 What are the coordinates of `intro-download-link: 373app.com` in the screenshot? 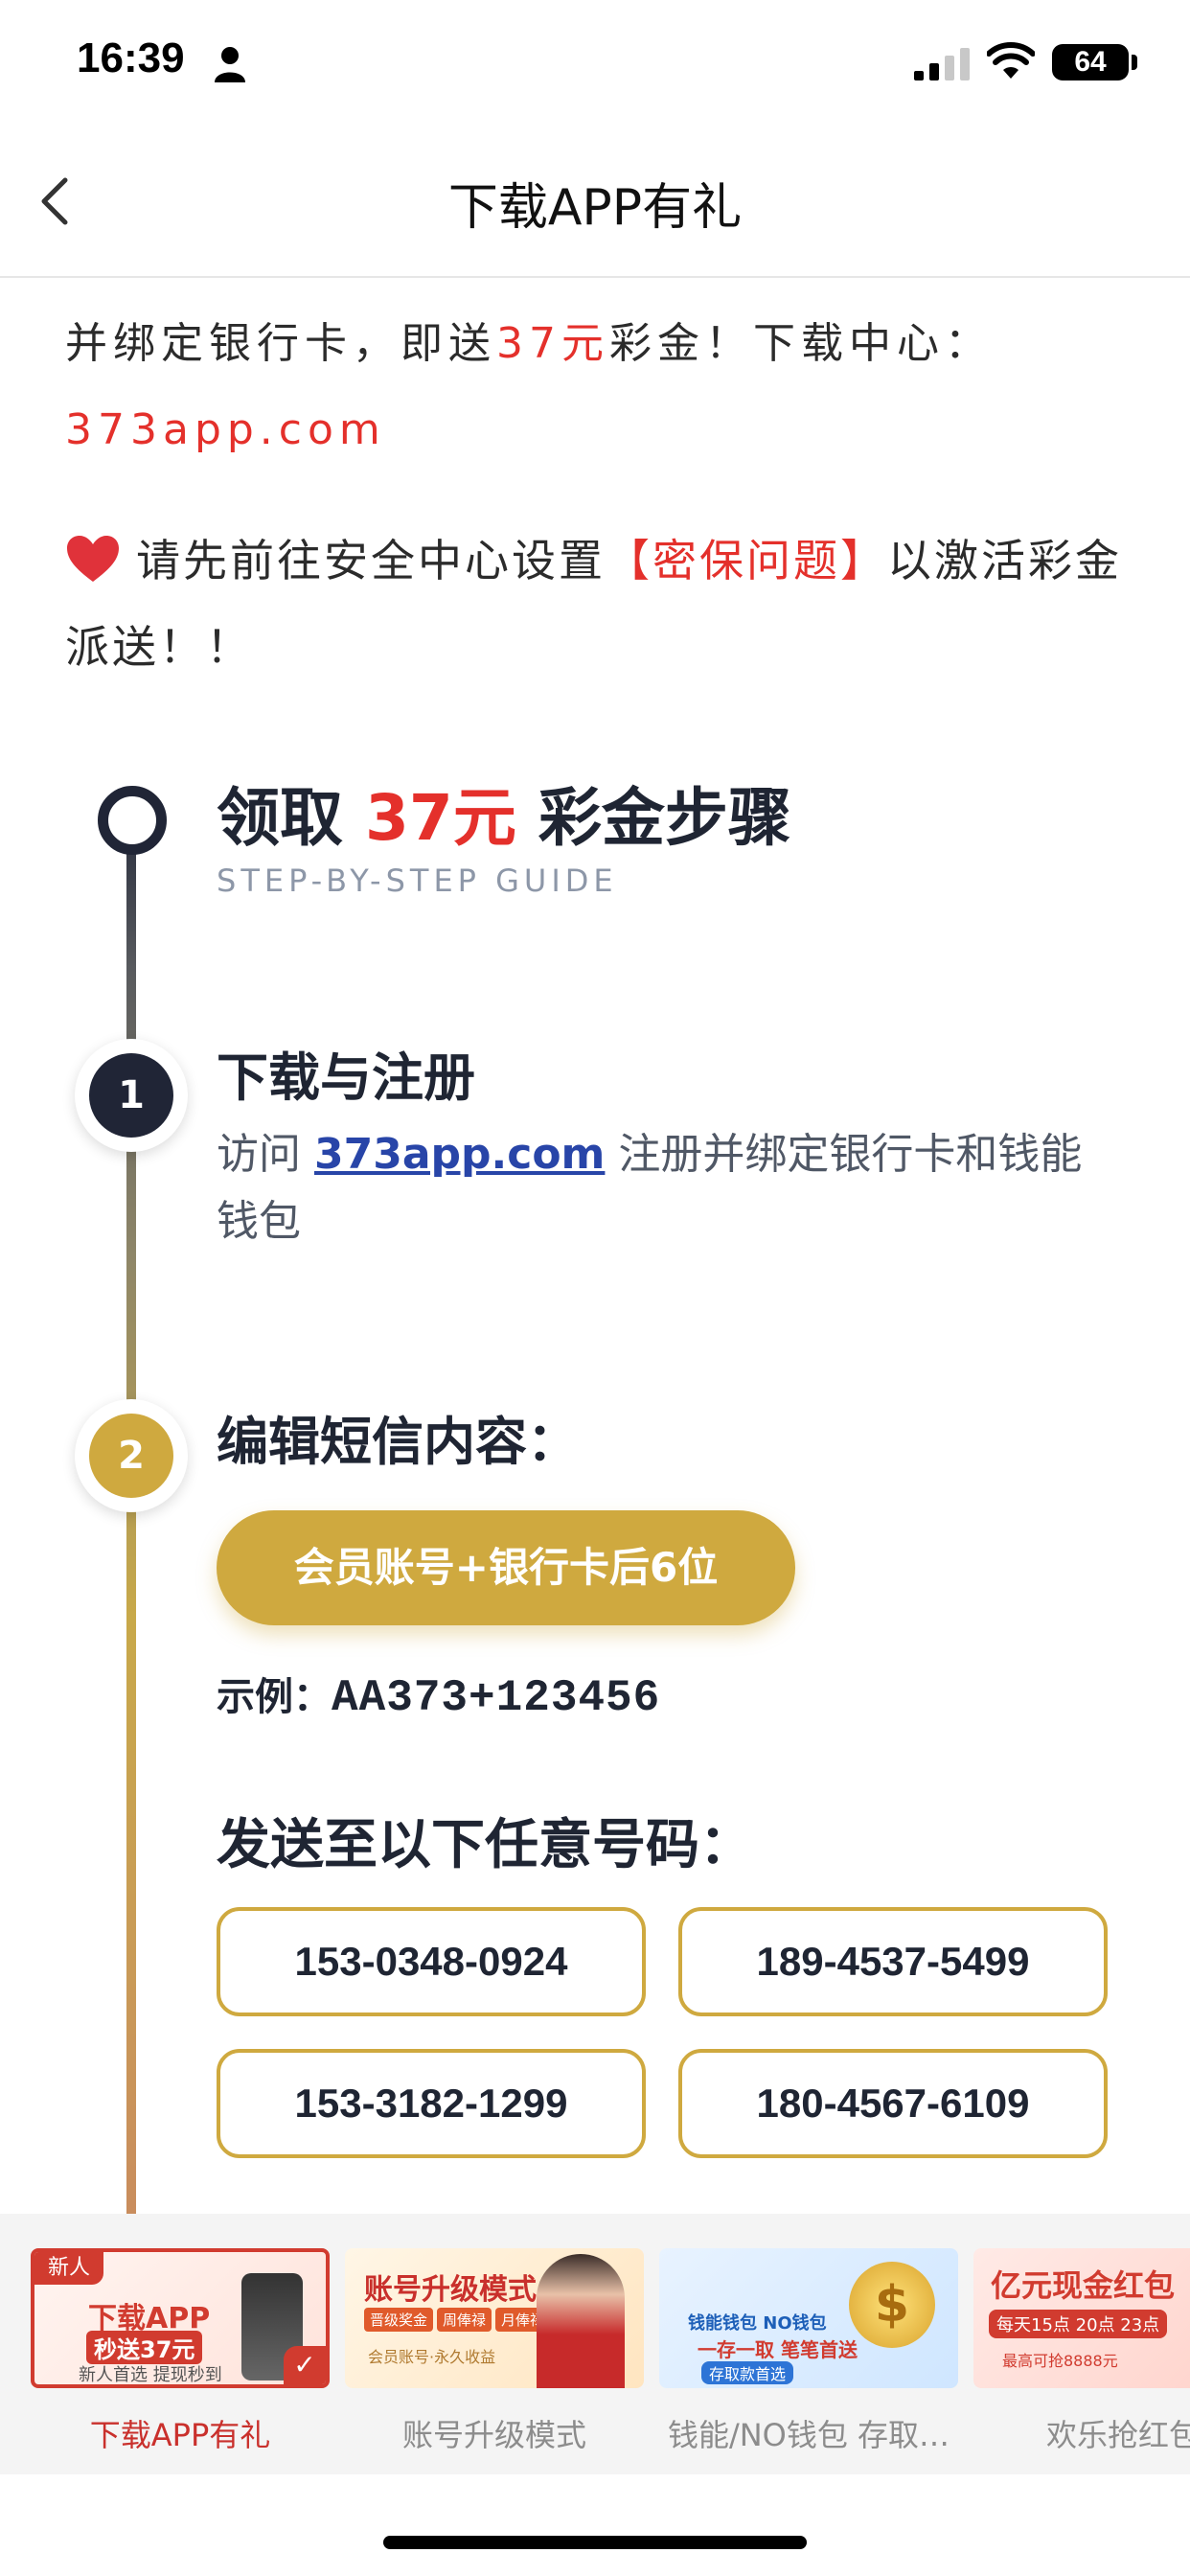 It's located at (597, 430).